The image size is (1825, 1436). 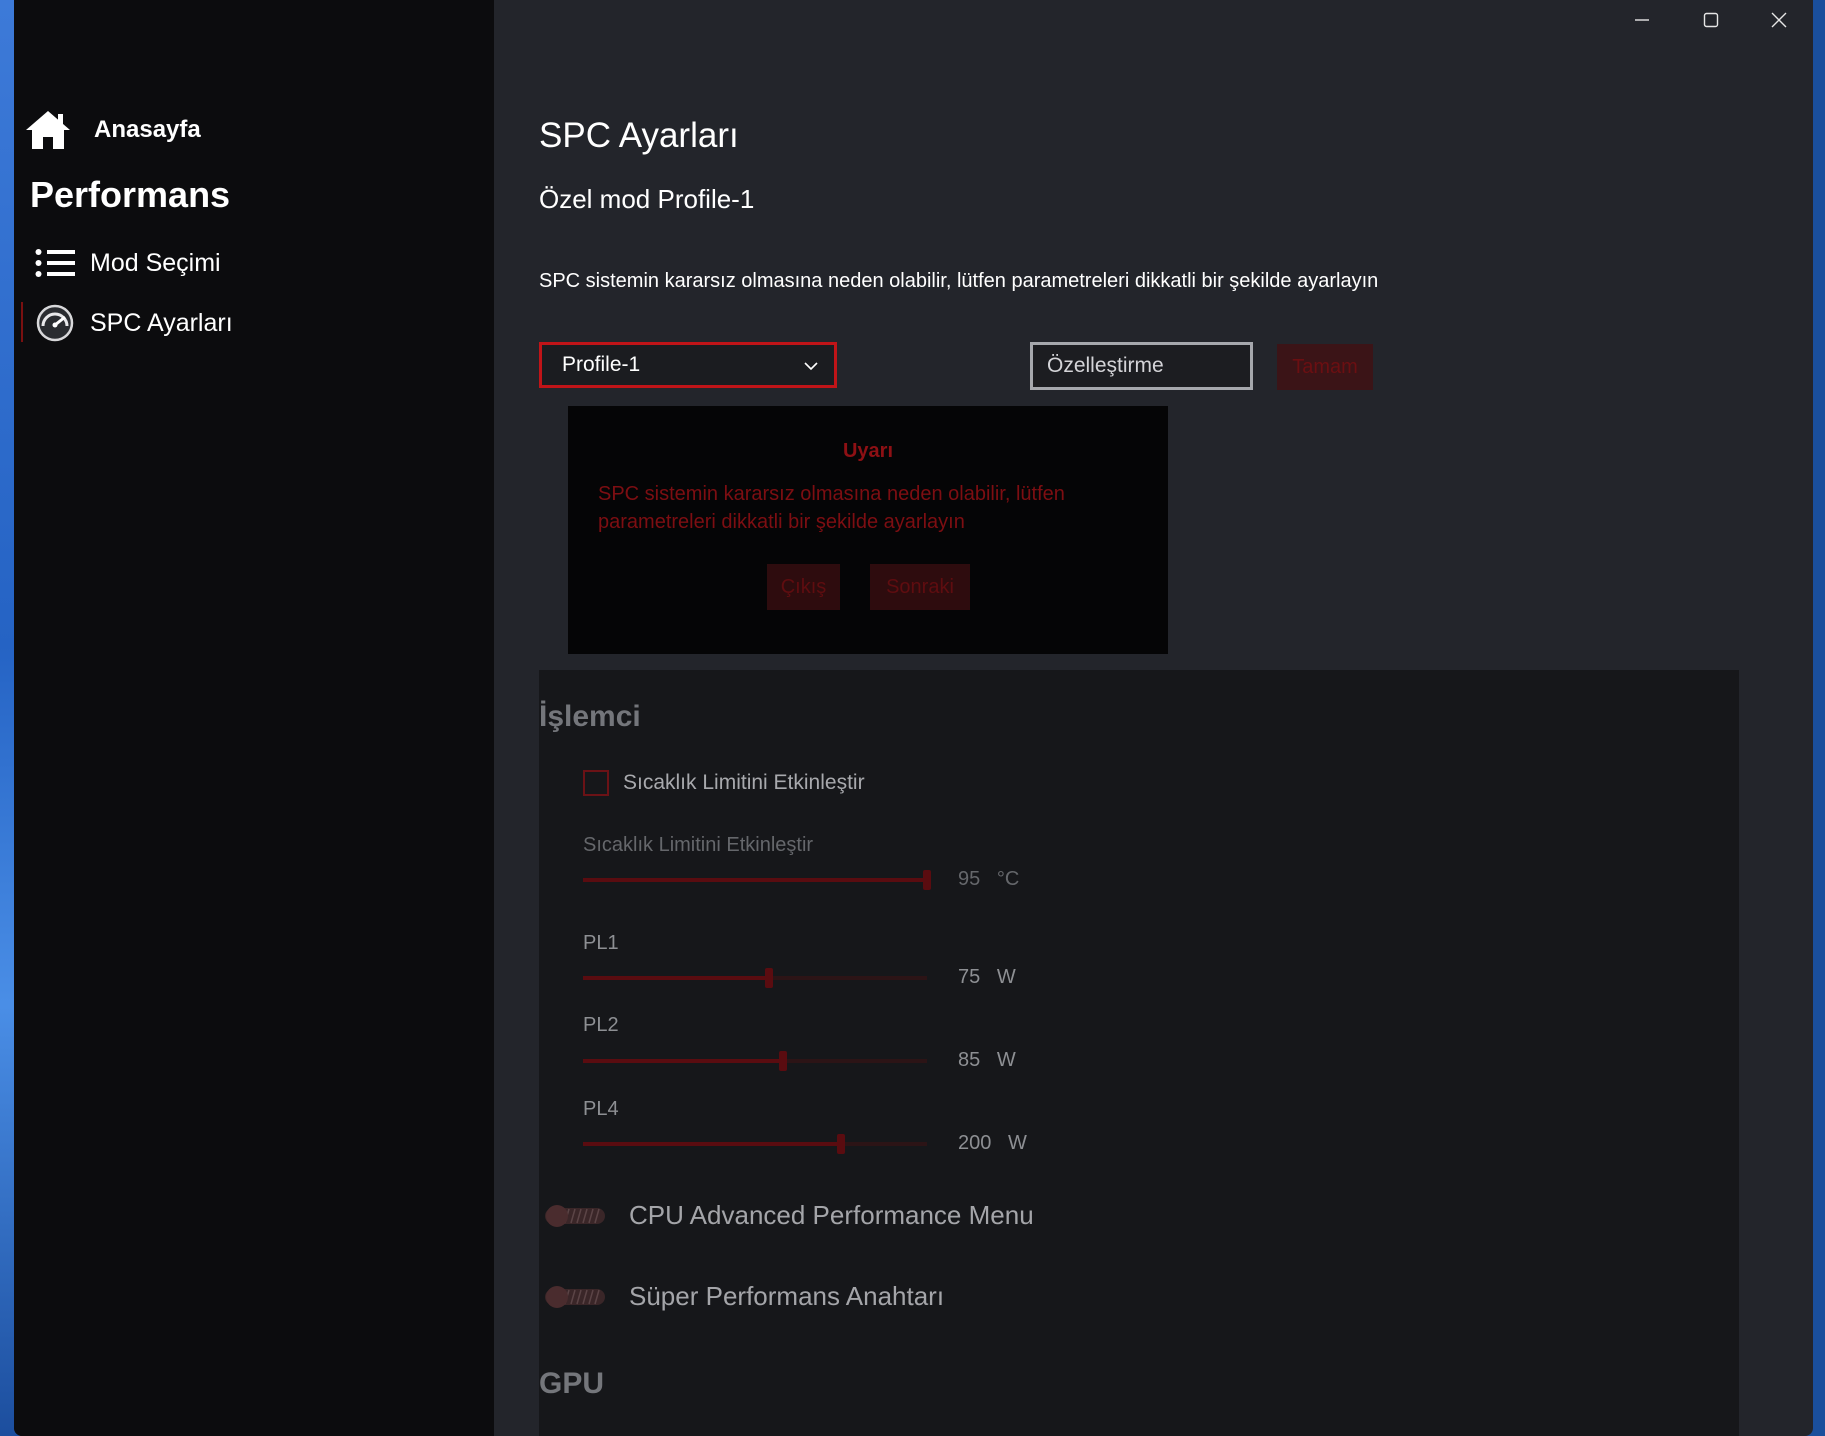 What do you see at coordinates (755, 978) in the screenshot?
I see `pl1-slider` at bounding box center [755, 978].